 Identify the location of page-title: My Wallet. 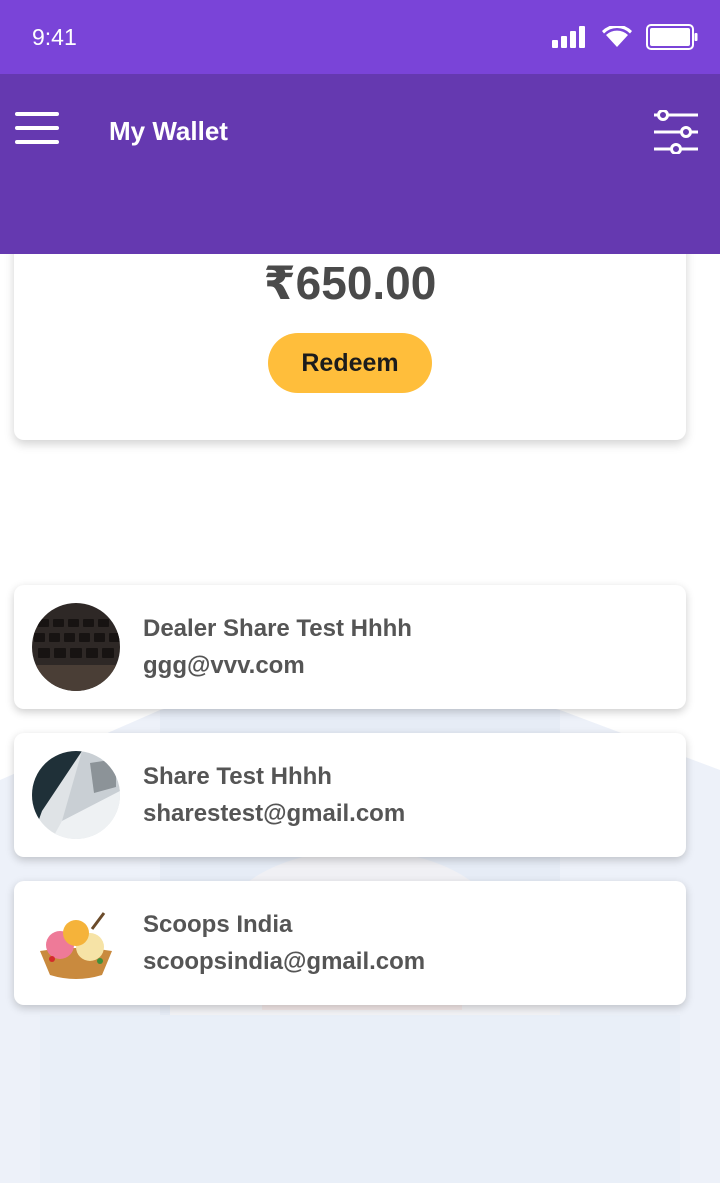
(168, 131).